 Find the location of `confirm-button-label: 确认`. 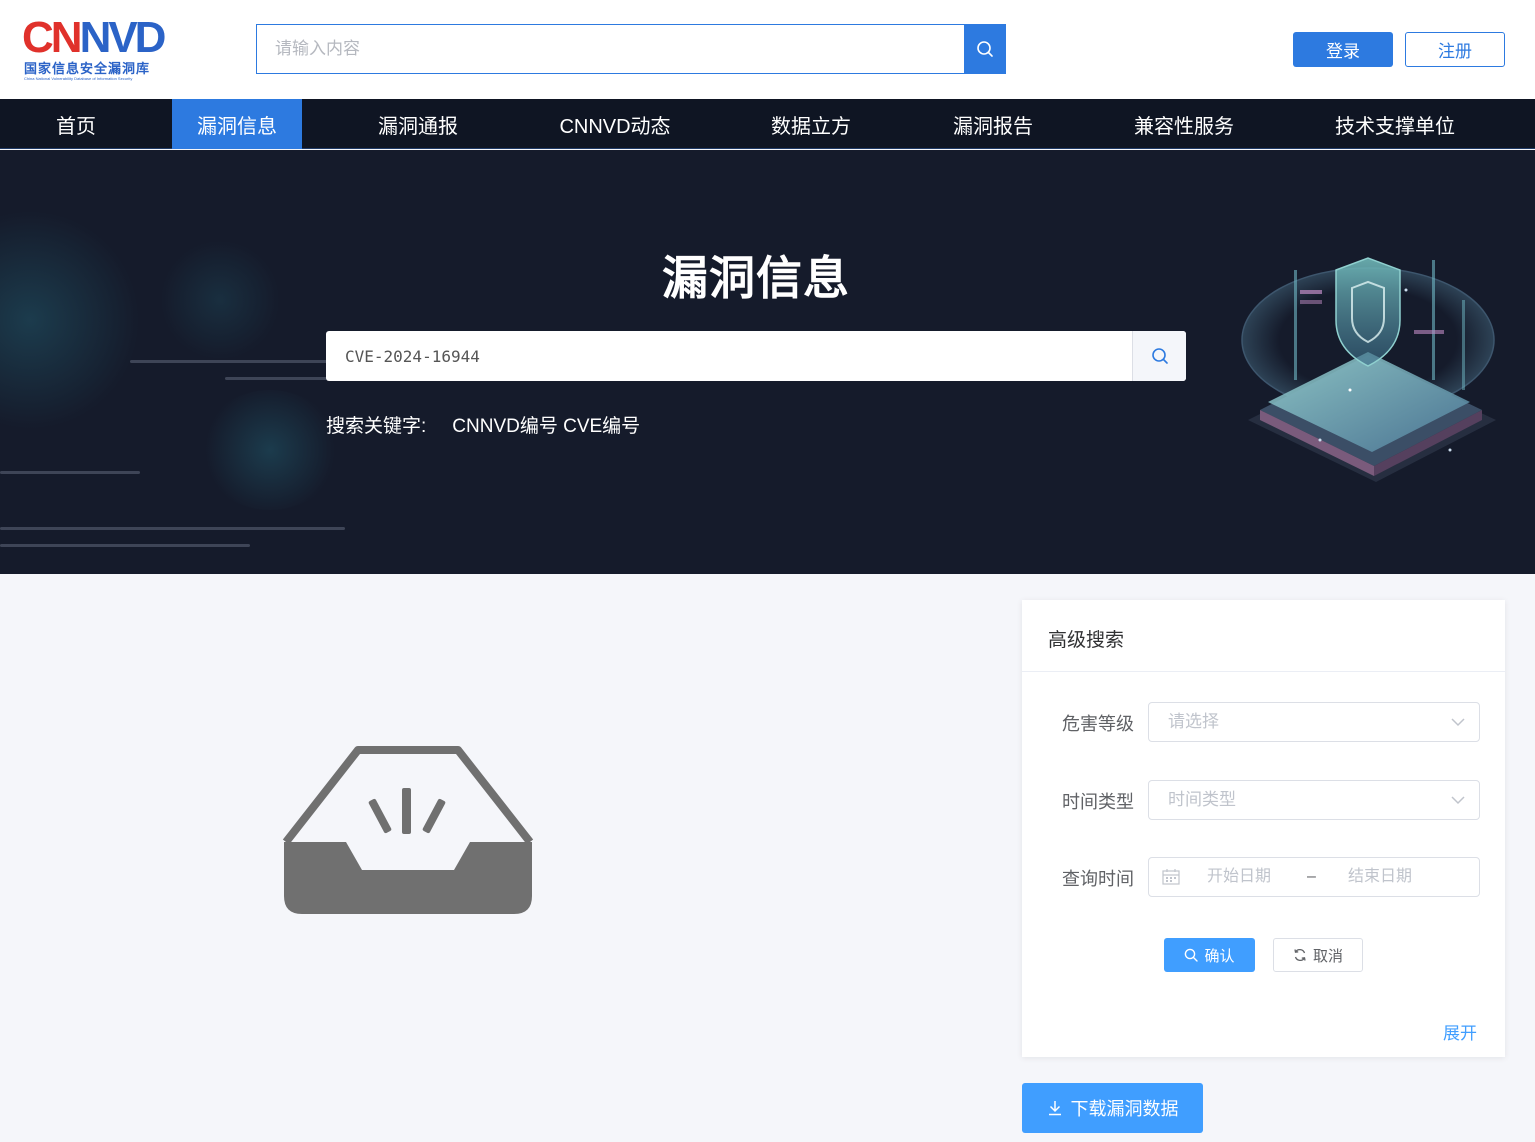

confirm-button-label: 确认 is located at coordinates (1219, 956).